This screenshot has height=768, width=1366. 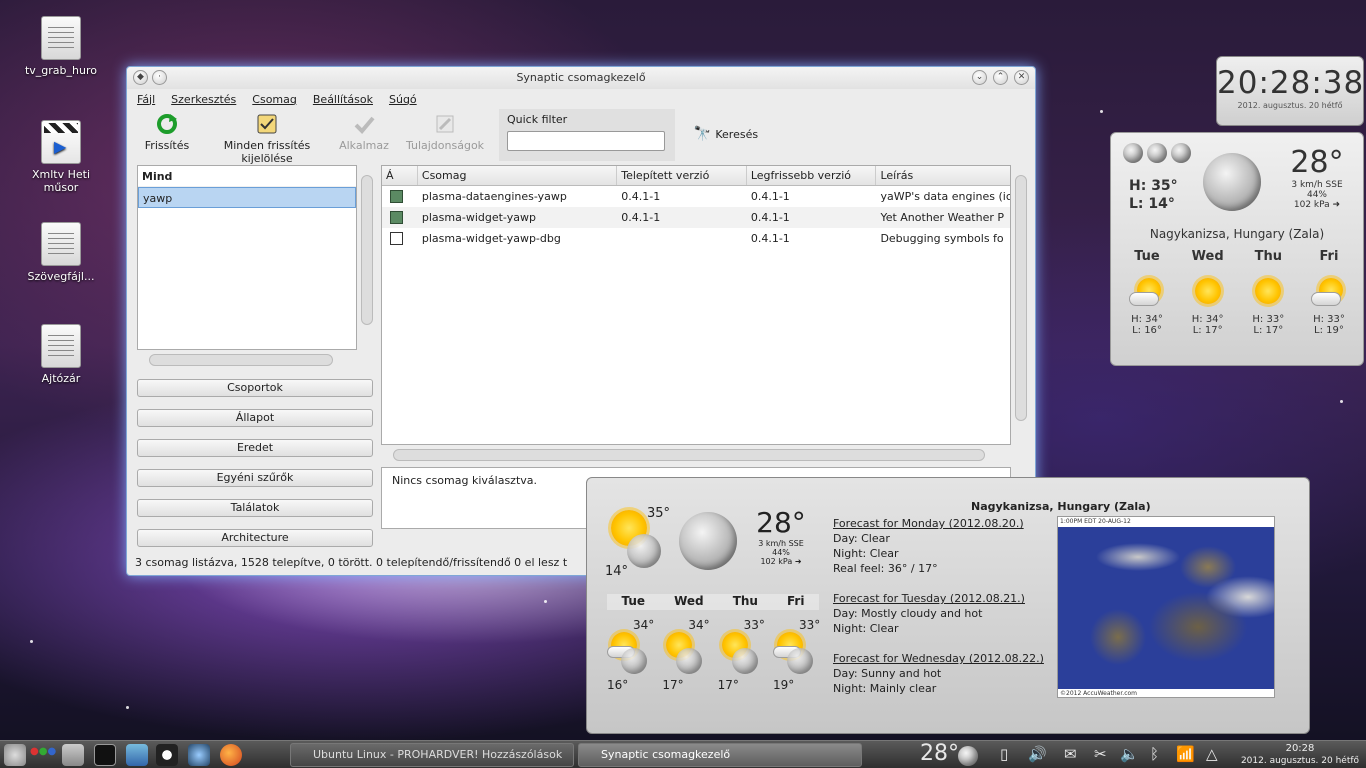 What do you see at coordinates (1100, 754) in the screenshot?
I see `klipper-icon: ✂` at bounding box center [1100, 754].